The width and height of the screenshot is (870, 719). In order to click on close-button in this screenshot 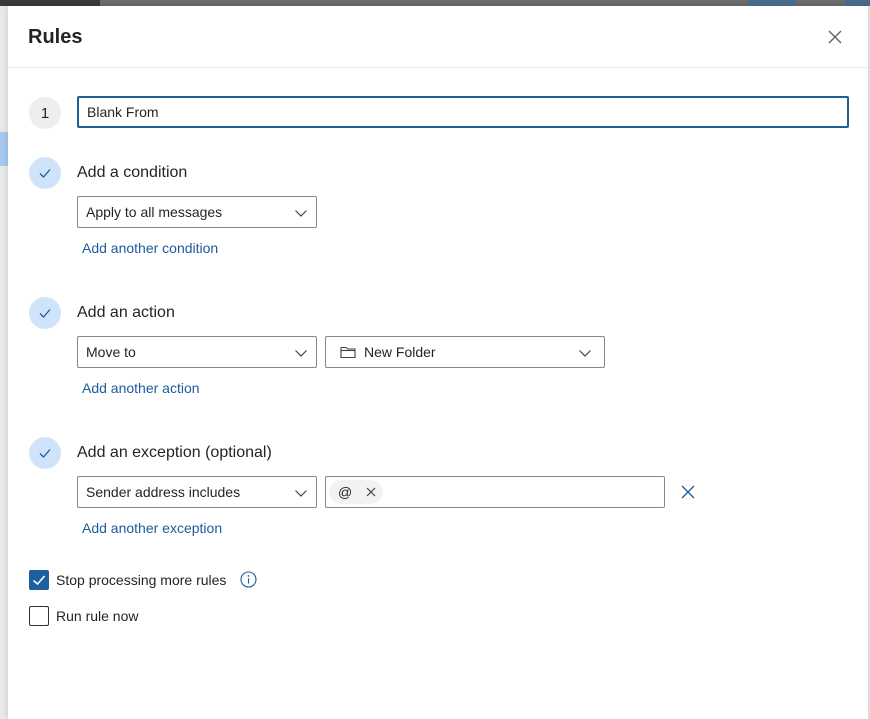, I will do `click(835, 37)`.